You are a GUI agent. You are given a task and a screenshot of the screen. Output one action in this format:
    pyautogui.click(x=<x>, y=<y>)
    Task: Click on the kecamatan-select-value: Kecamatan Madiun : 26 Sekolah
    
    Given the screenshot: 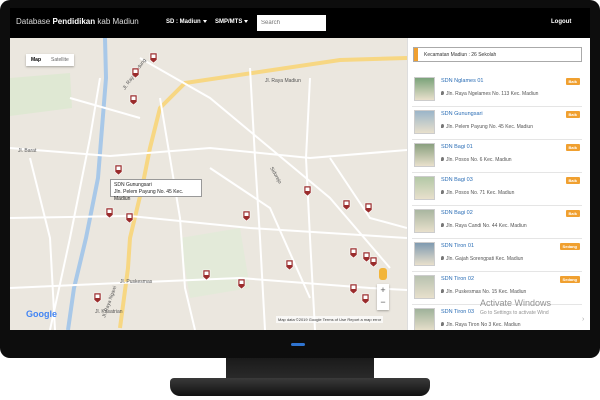 What is the action you would take?
    pyautogui.click(x=460, y=55)
    